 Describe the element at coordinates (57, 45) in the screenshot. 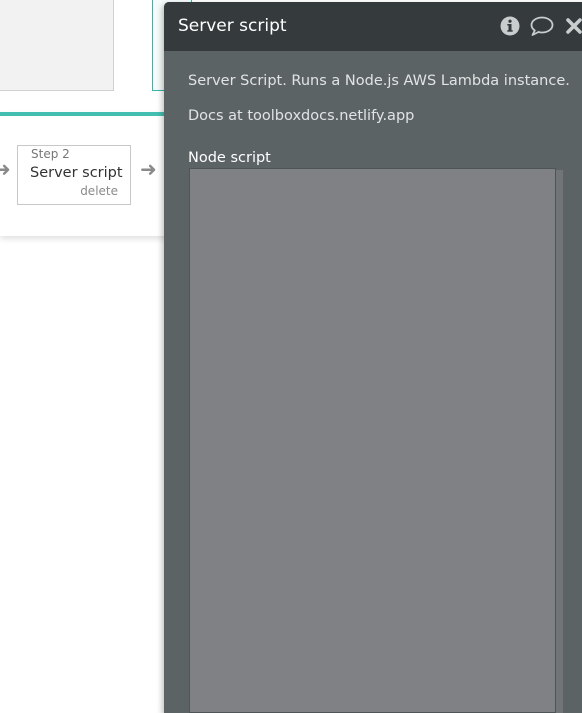

I see `workflow-canvas-element` at that location.